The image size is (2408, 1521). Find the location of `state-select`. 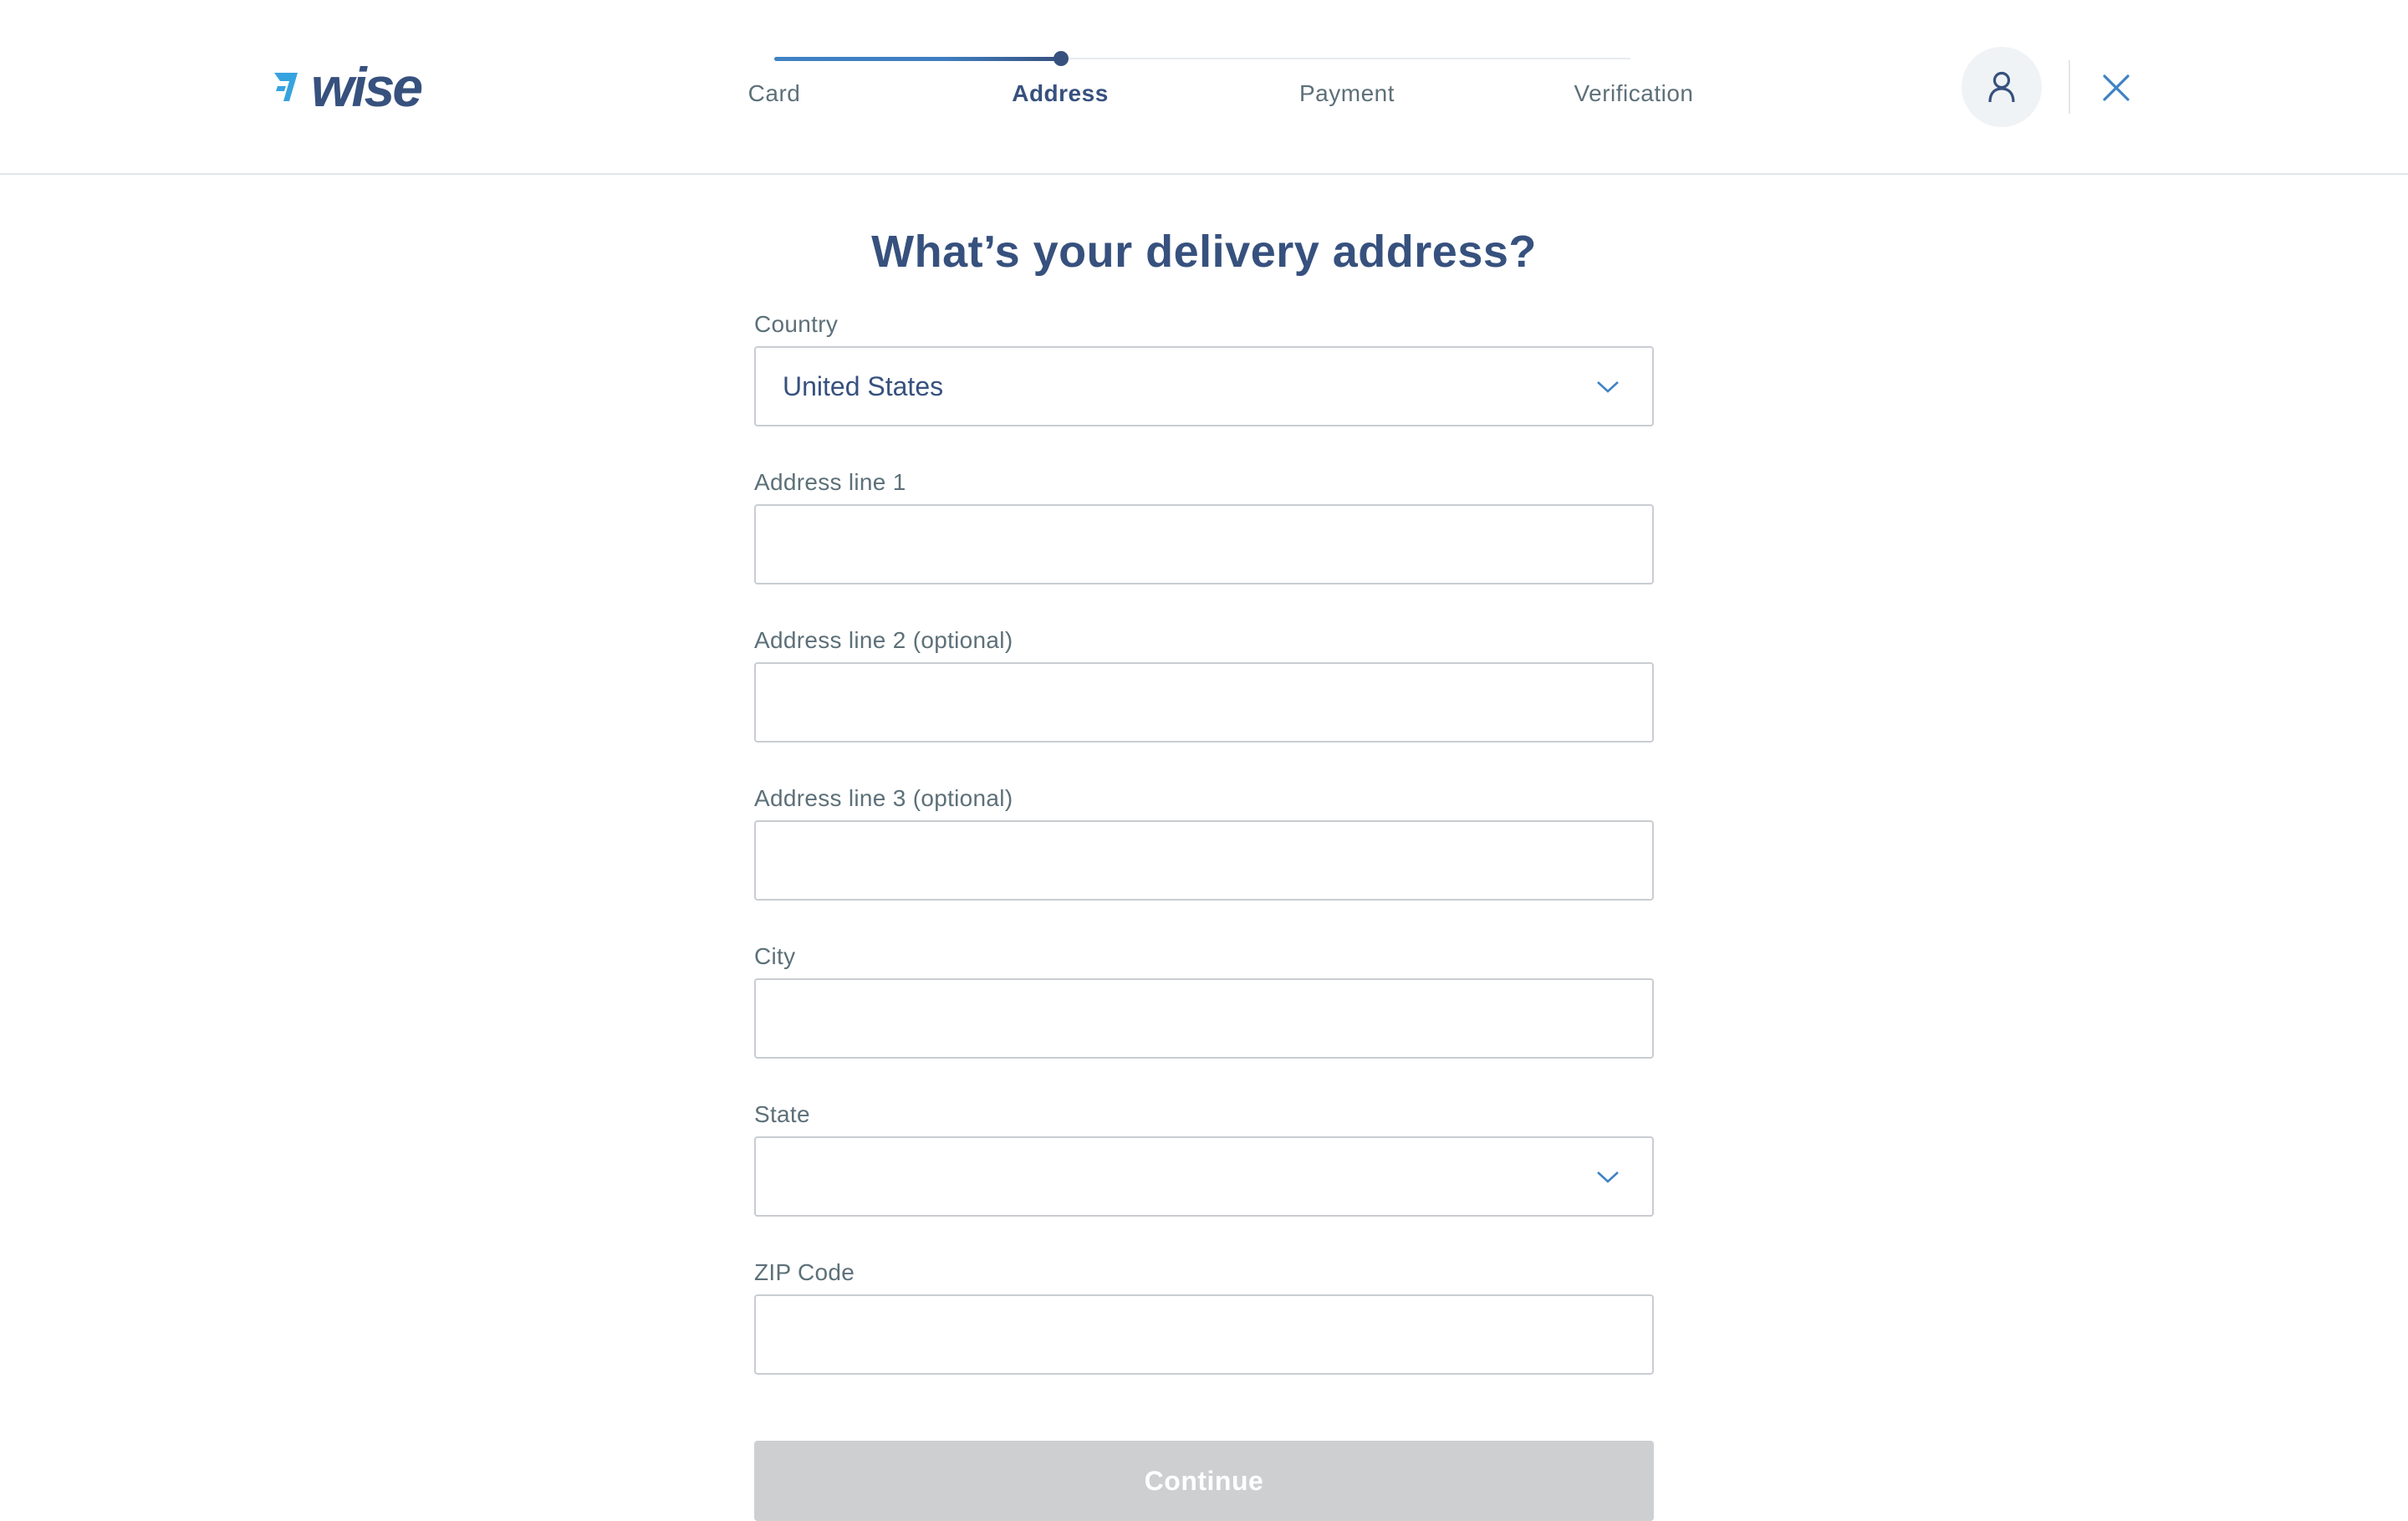

state-select is located at coordinates (1204, 1176).